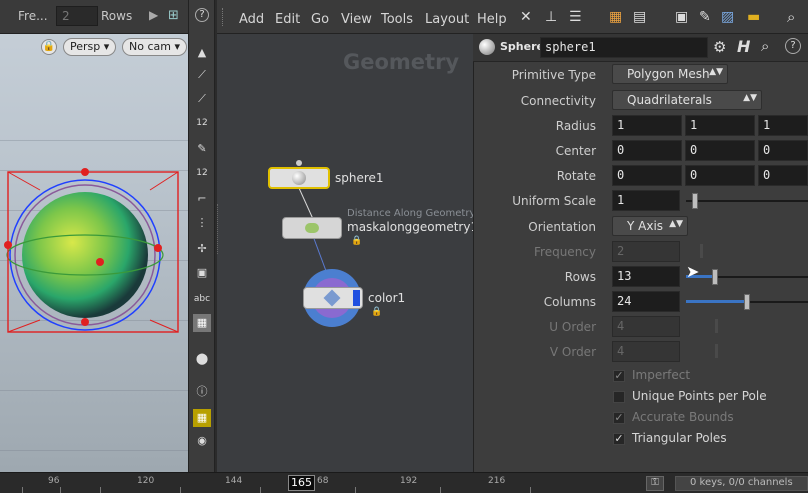  Describe the element at coordinates (77, 16) in the screenshot. I see `frame-field: 2` at that location.